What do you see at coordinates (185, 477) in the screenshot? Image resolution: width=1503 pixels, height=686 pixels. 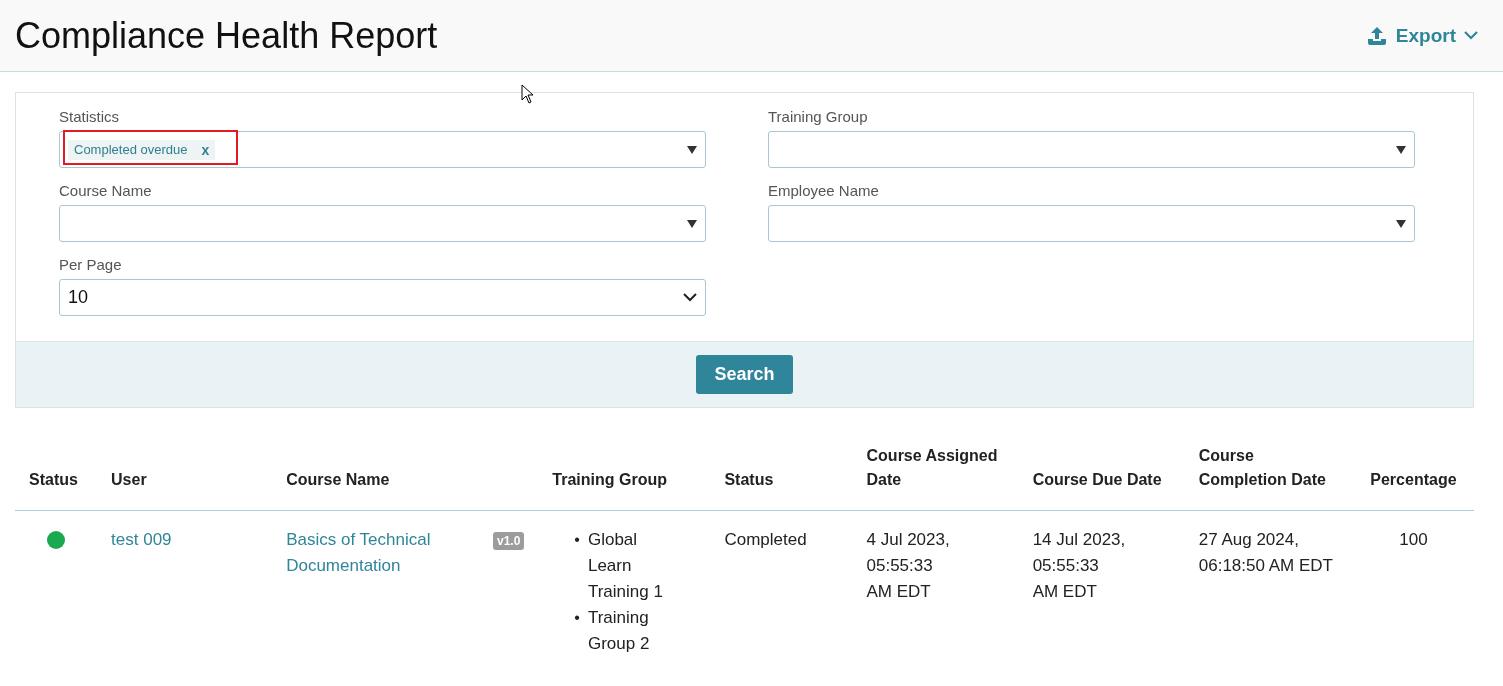 I see `column-header: User` at bounding box center [185, 477].